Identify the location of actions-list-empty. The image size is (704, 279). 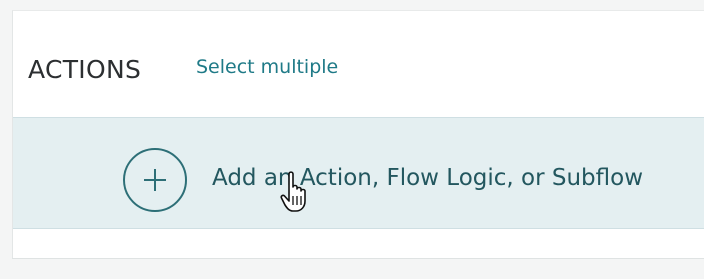
(358, 244).